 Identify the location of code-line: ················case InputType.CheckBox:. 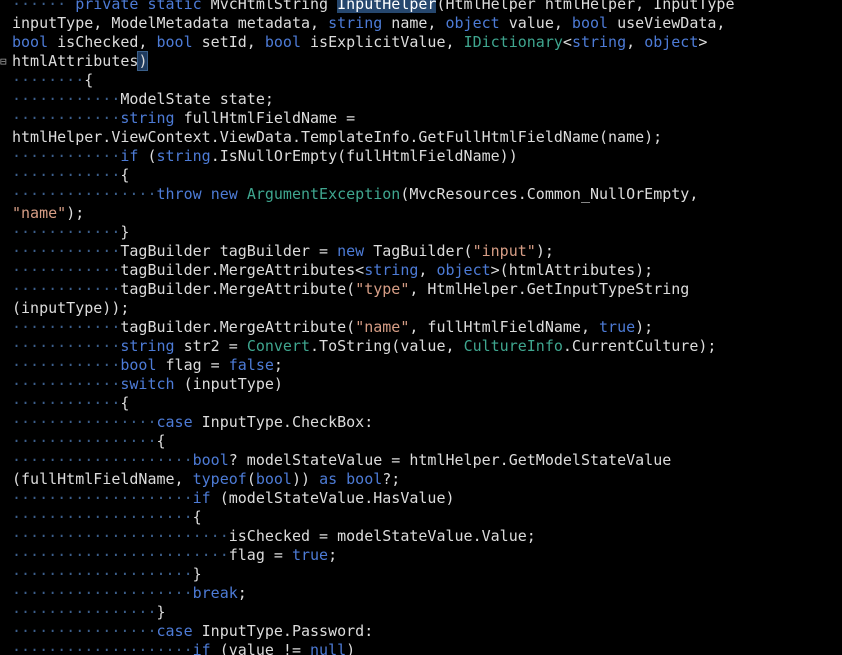
(421, 422).